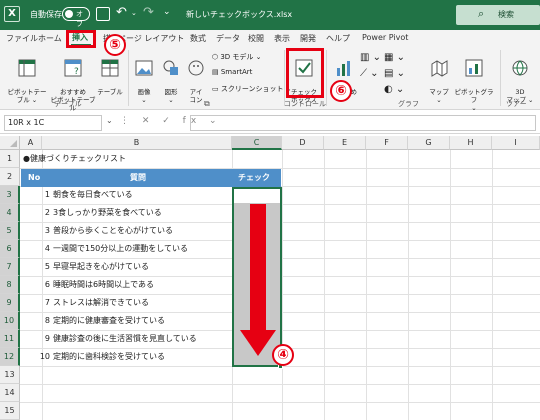 Image resolution: width=540 pixels, height=420 pixels. What do you see at coordinates (10, 195) in the screenshot?
I see `row-header-3: 3` at bounding box center [10, 195].